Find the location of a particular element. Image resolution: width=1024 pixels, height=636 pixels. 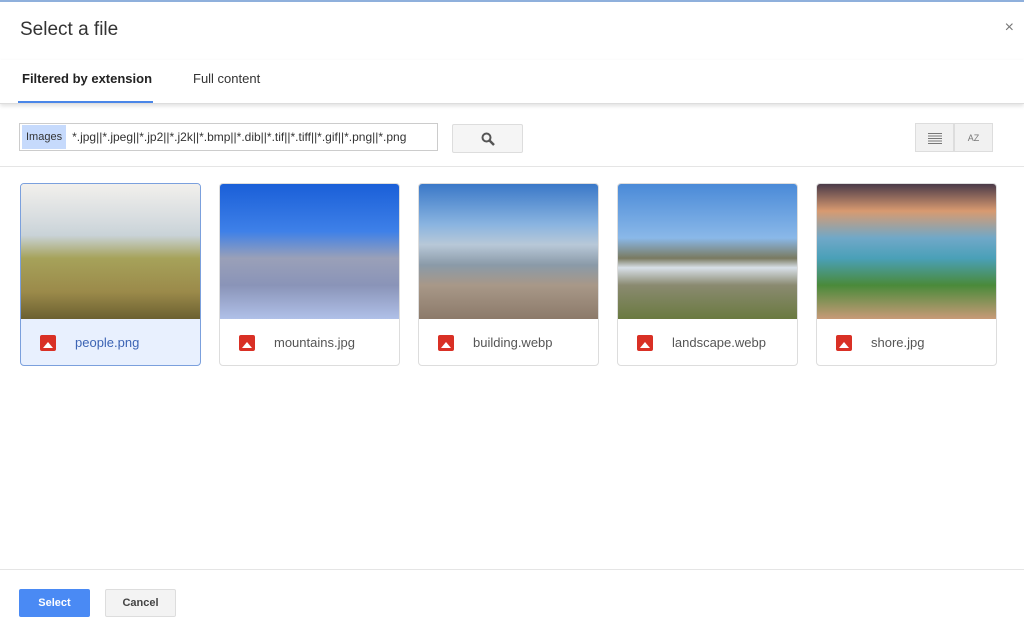

file-card: mountains.jpg is located at coordinates (309, 274).